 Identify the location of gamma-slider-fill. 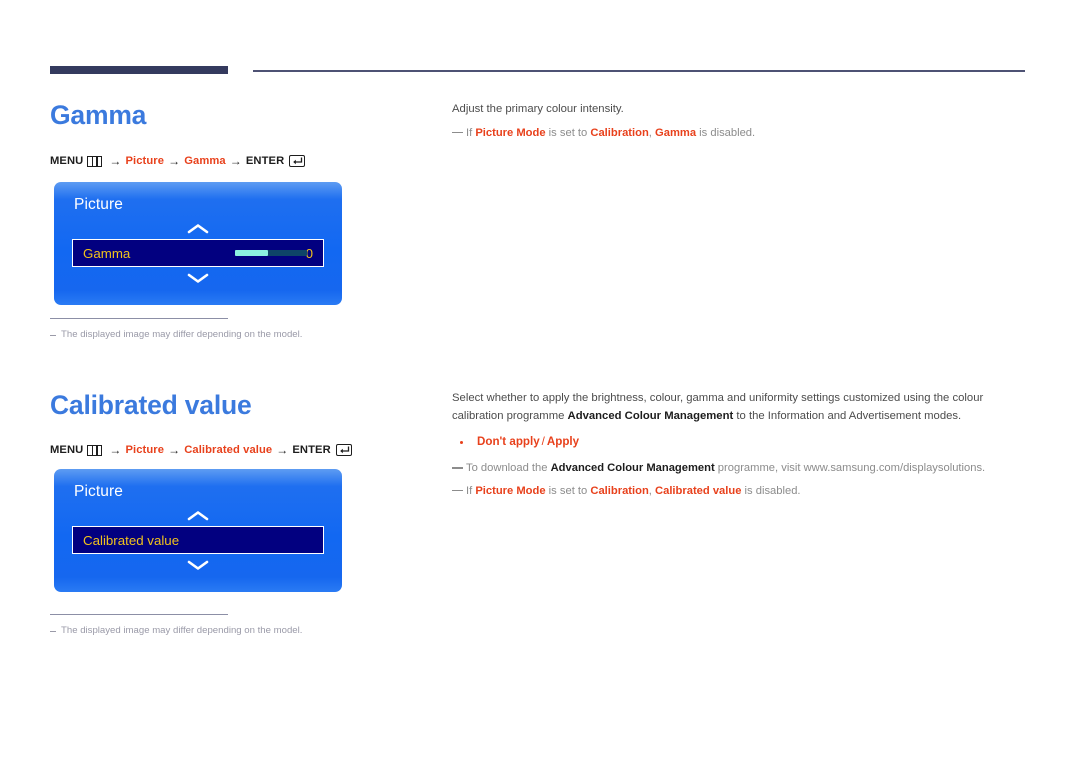
(252, 253).